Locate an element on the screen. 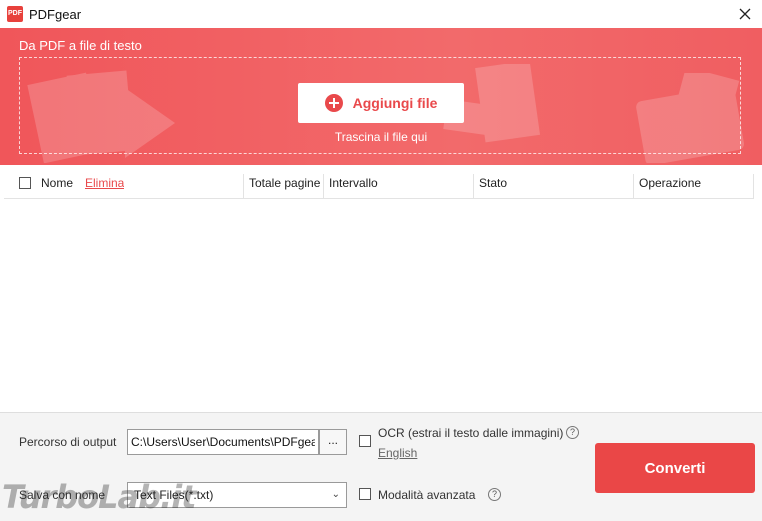  column-total-pages: Totale pagine is located at coordinates (285, 183).